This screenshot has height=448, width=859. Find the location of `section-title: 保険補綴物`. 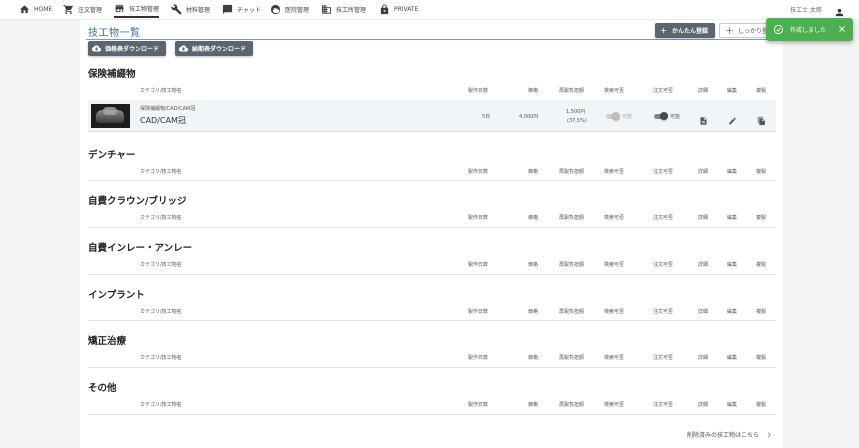

section-title: 保険補綴物 is located at coordinates (112, 74).